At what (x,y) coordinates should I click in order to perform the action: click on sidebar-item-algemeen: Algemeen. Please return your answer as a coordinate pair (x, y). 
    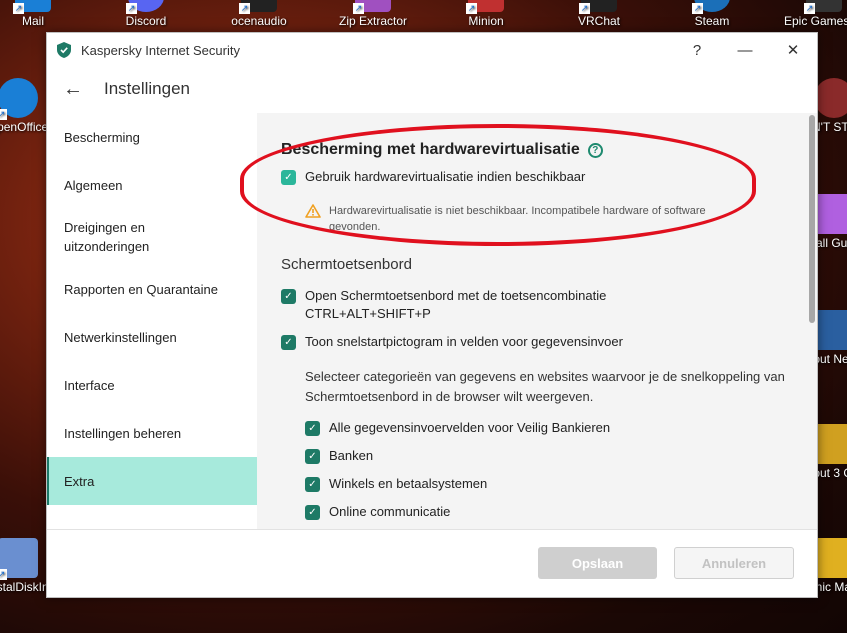
    Looking at the image, I should click on (152, 185).